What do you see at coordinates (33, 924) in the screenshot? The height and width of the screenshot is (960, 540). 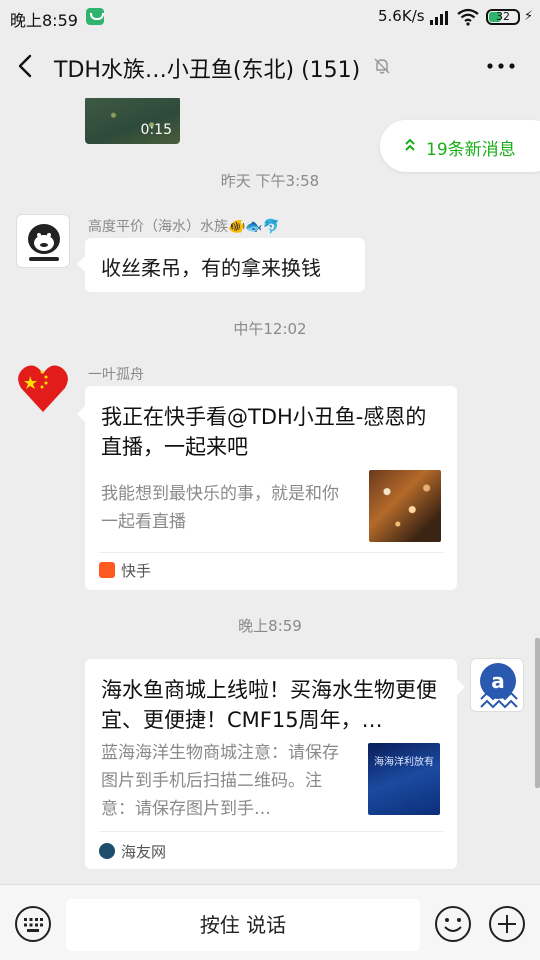 I see `keyboard-icon` at bounding box center [33, 924].